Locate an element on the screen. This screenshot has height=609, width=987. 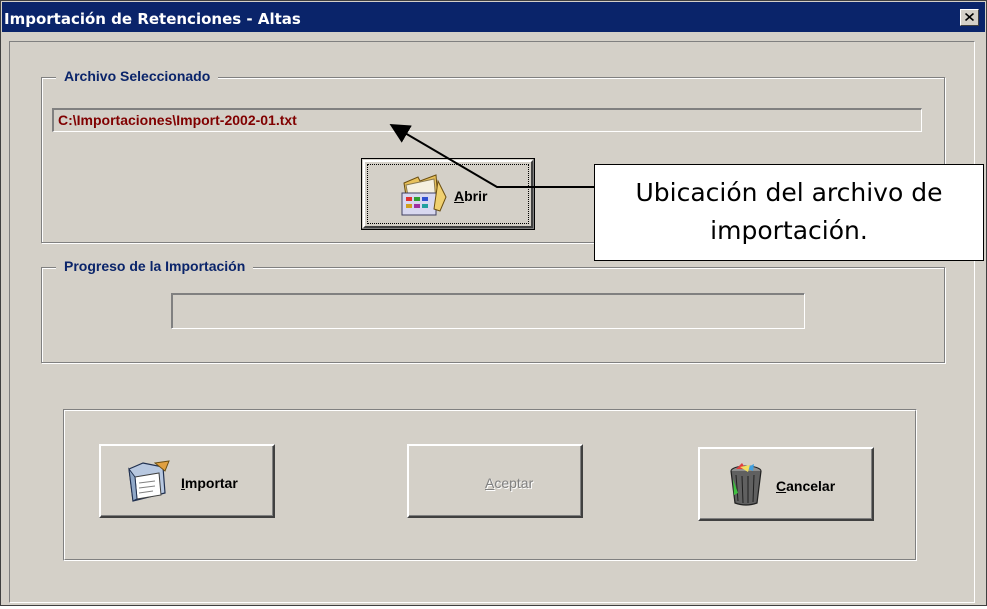
open-folder-icon is located at coordinates (424, 195).